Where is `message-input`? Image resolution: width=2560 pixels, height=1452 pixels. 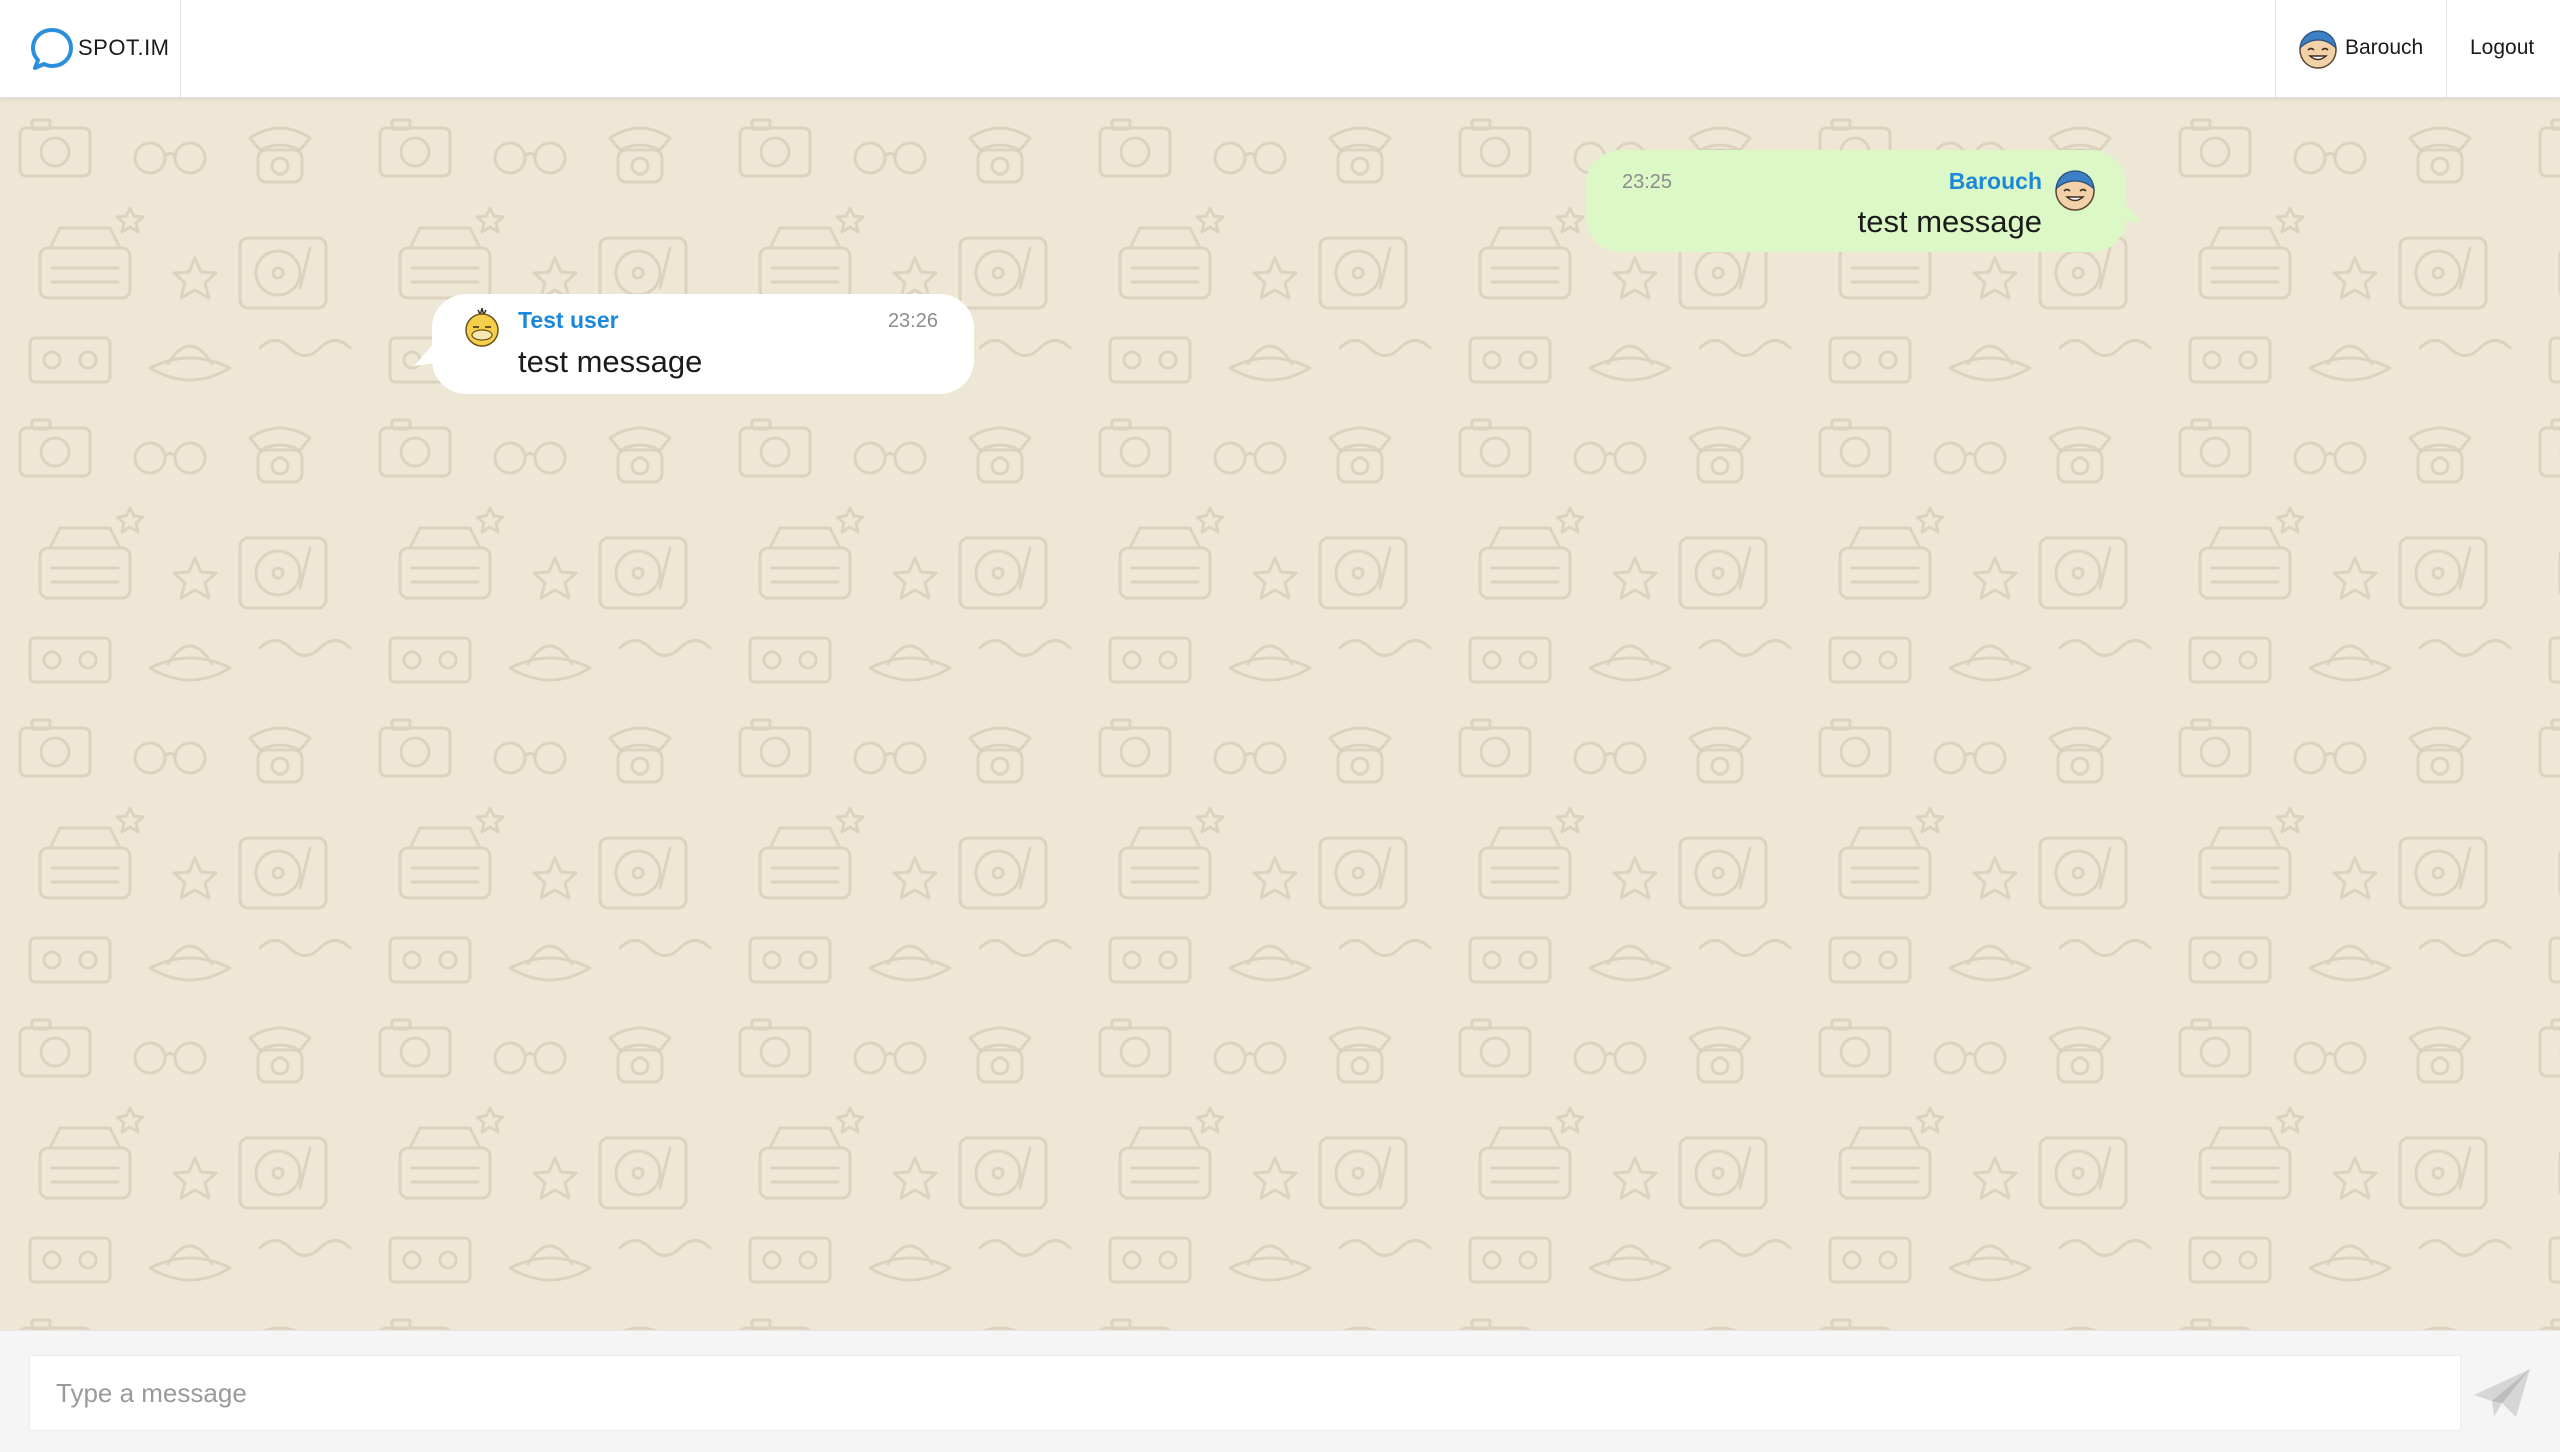
message-input is located at coordinates (1245, 1393).